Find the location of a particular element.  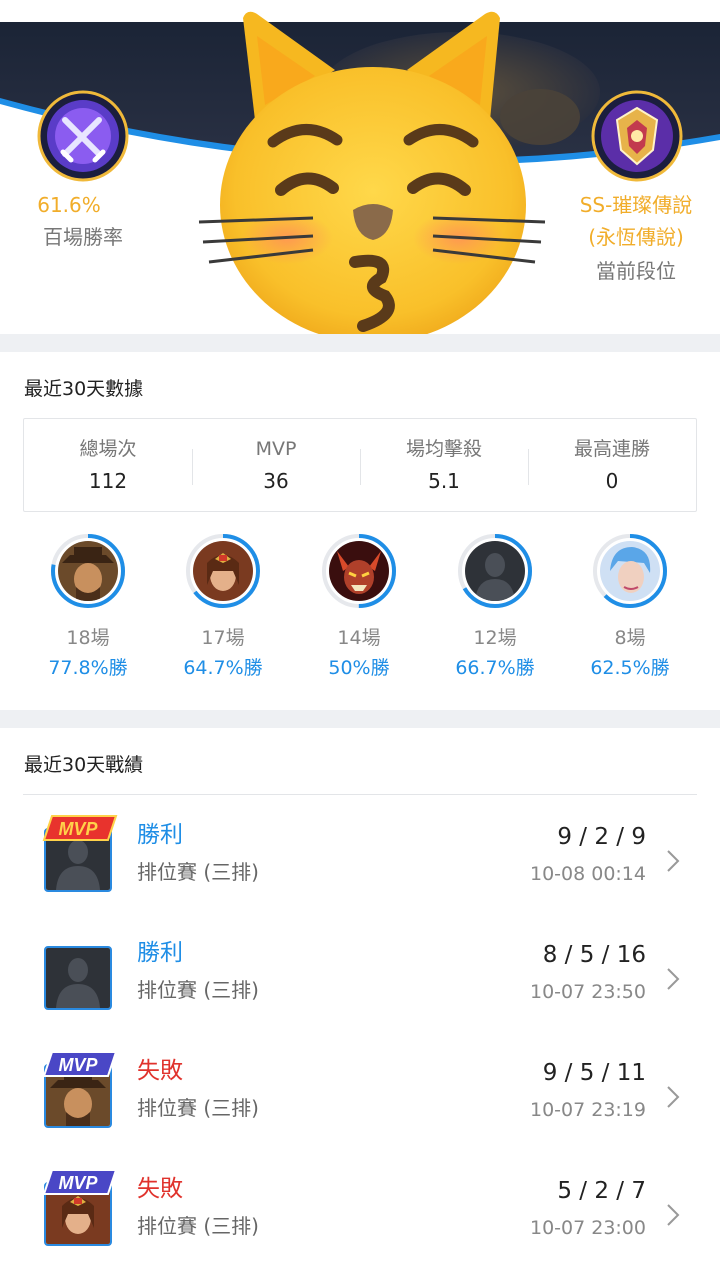

hero-item: 17場 64.7%勝 is located at coordinates (223, 608).